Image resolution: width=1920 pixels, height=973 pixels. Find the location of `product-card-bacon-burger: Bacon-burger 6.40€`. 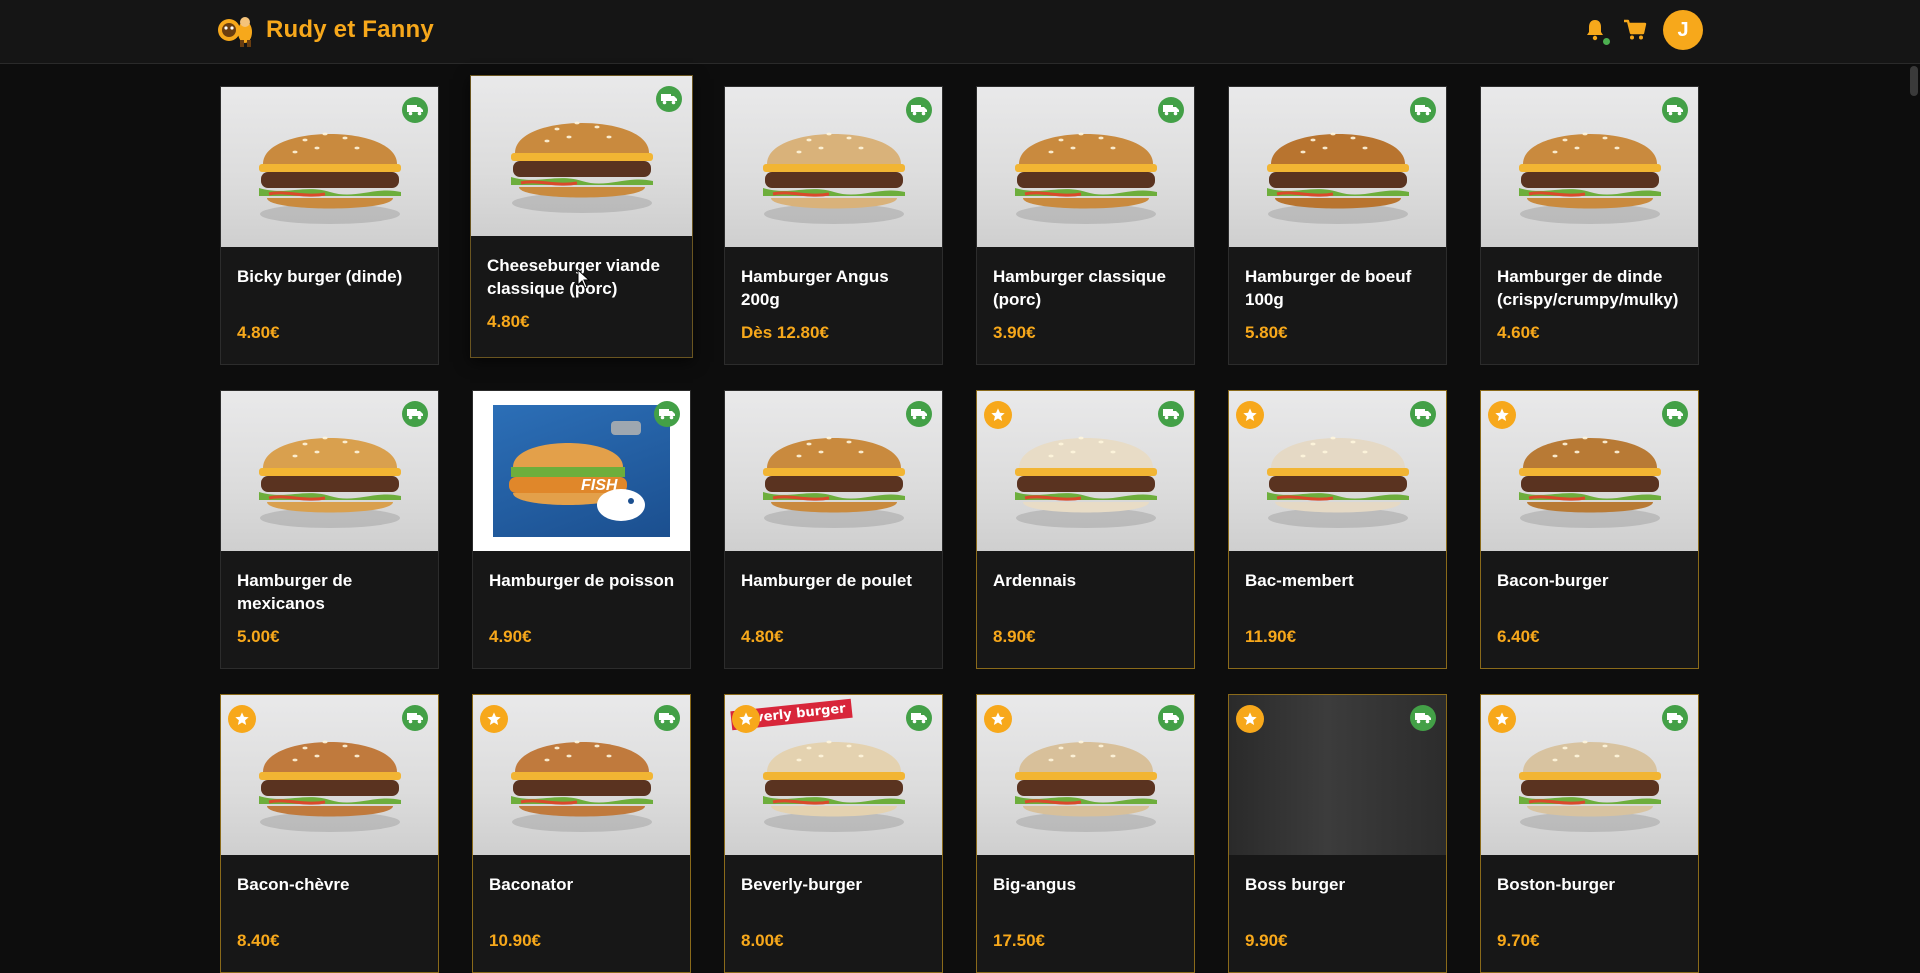

product-card-bacon-burger: Bacon-burger 6.40€ is located at coordinates (1589, 529).